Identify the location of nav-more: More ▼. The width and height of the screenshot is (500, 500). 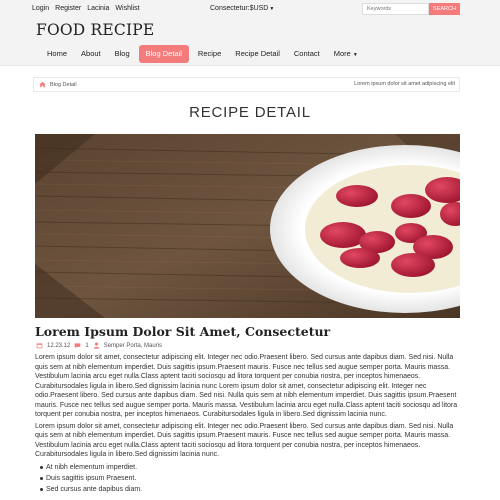
(346, 54).